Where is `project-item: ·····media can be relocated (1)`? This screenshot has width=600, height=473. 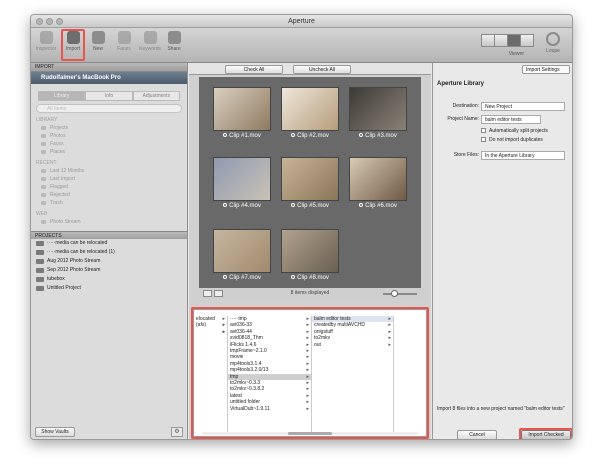
project-item: ·····media can be relocated (1) is located at coordinates (109, 252).